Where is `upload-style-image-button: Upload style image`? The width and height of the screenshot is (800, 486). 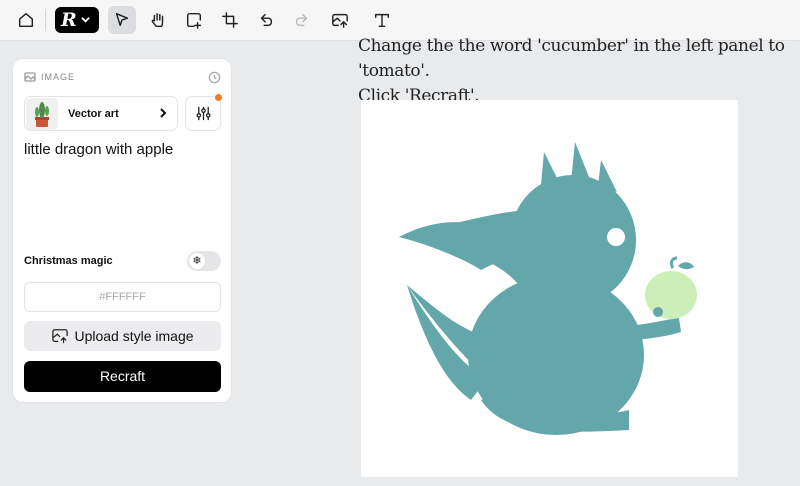
upload-style-image-button: Upload style image is located at coordinates (122, 336).